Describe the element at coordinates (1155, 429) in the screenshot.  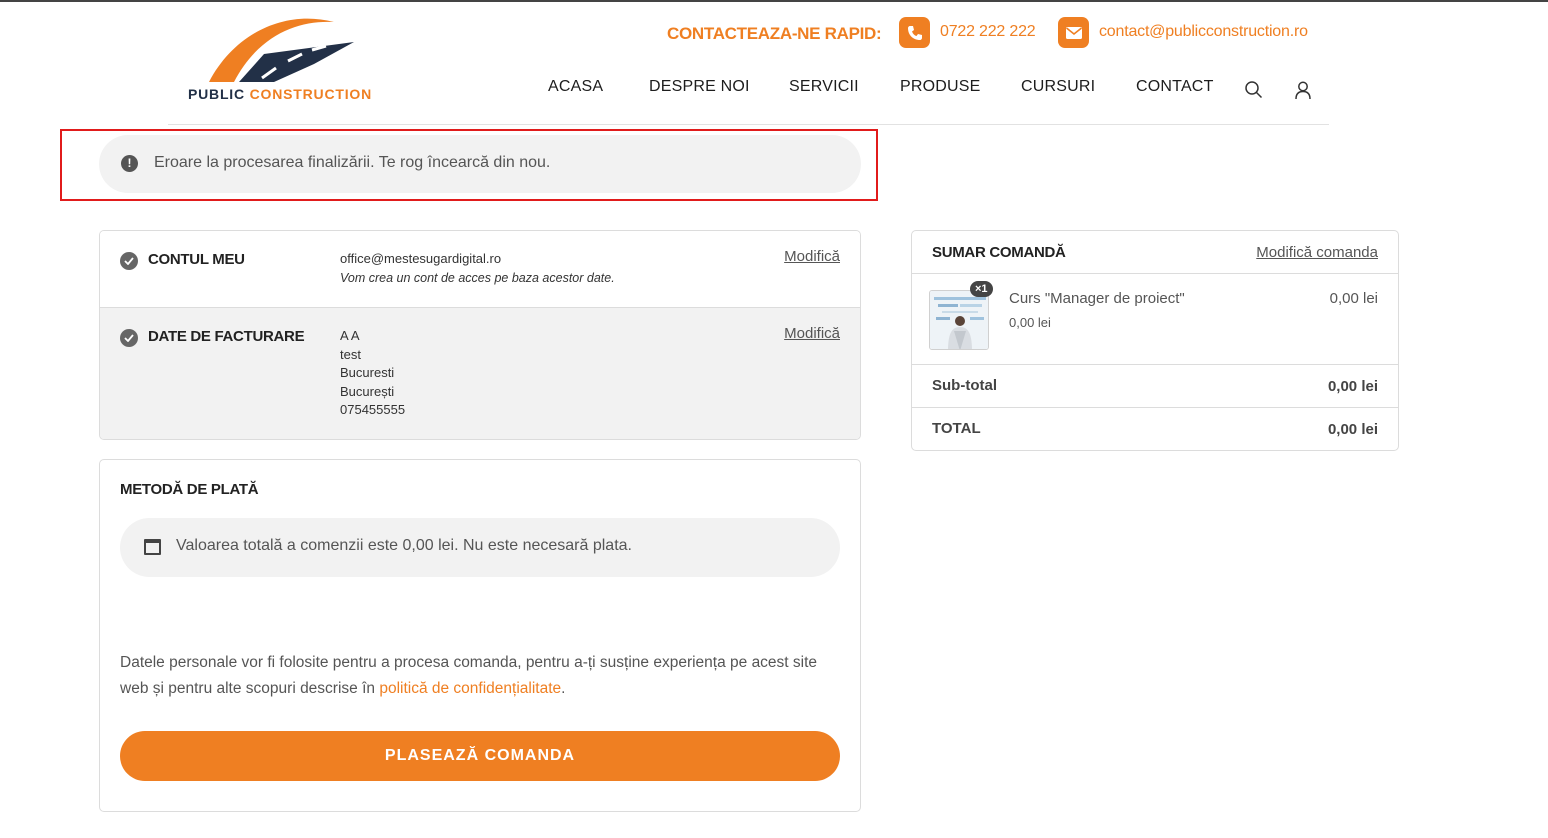
I see `total-row: TOTAL 0,00 lei` at that location.